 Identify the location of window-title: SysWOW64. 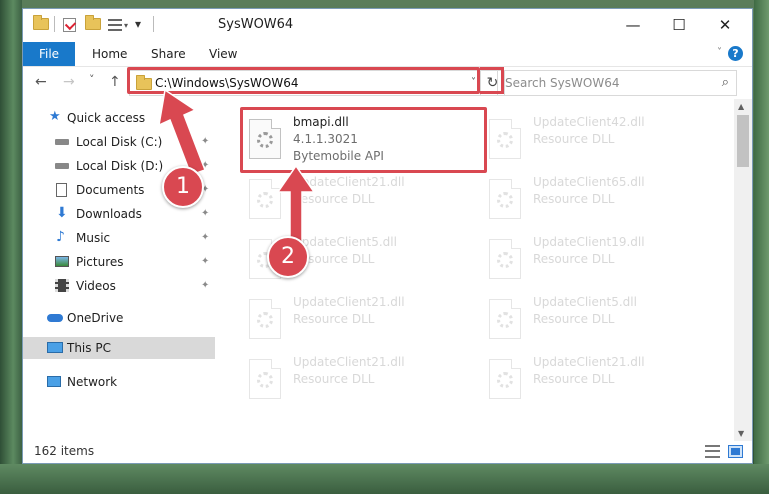
(256, 24).